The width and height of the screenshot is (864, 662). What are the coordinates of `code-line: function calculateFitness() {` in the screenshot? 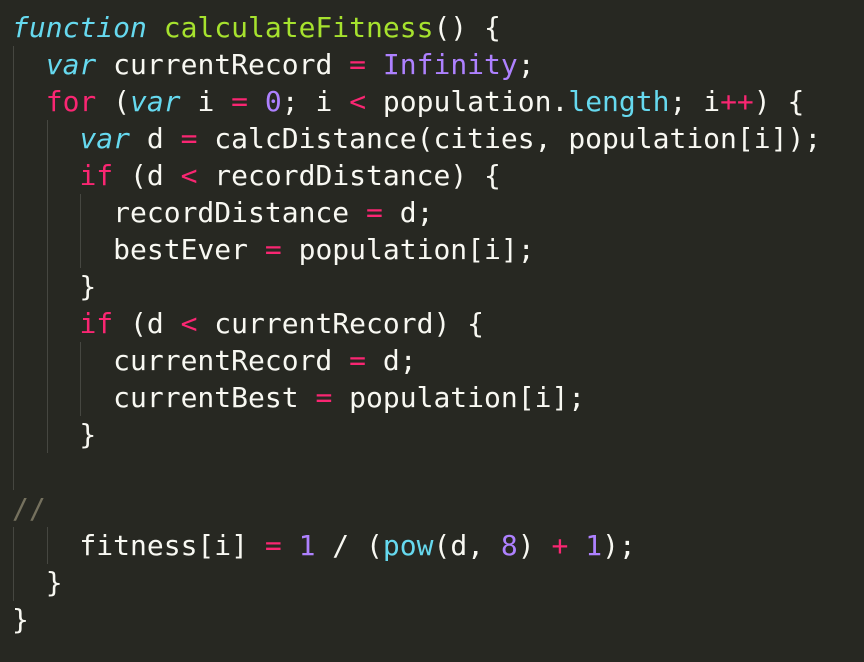 It's located at (256, 27).